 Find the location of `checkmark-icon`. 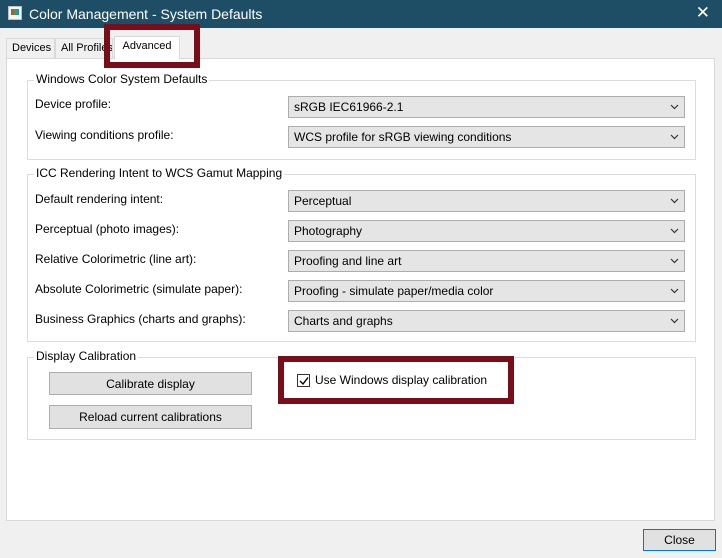

checkmark-icon is located at coordinates (304, 381).